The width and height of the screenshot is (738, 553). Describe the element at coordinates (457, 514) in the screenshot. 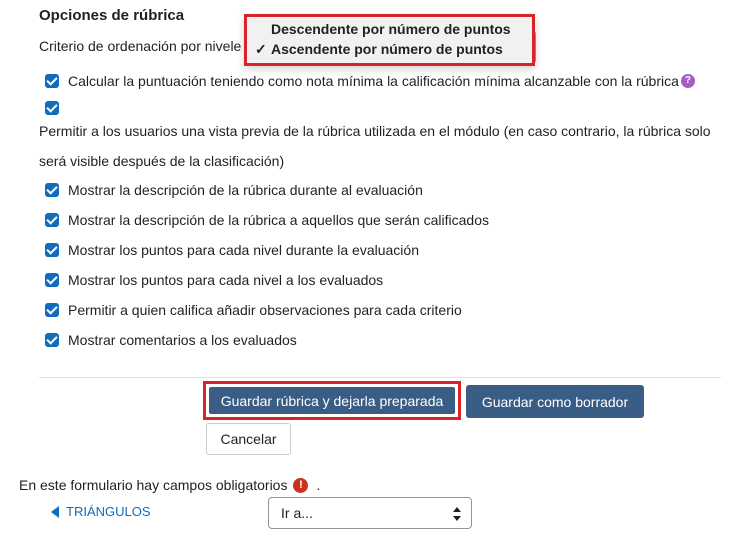

I see `select-arrows-icon` at that location.